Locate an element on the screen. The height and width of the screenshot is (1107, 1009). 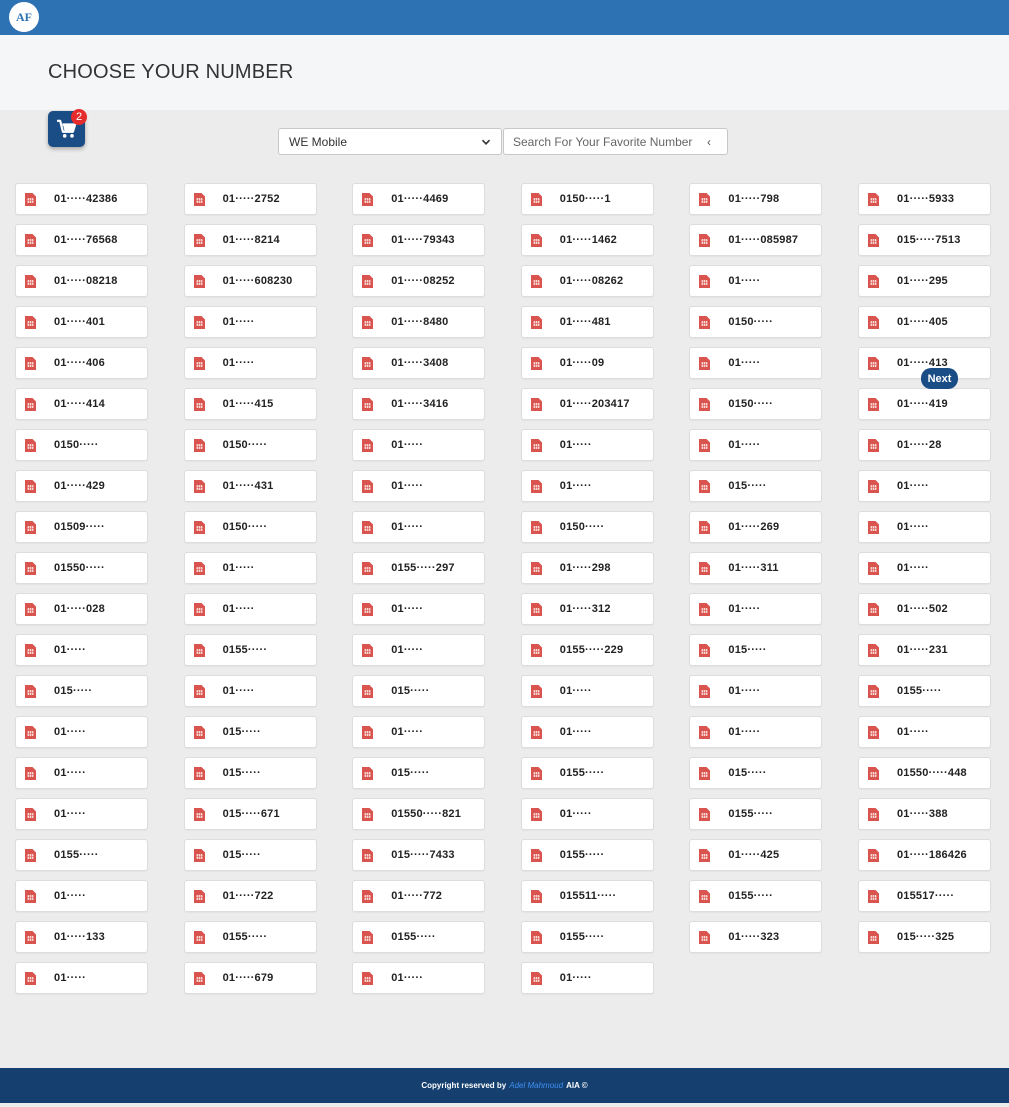
number-card: 01·····431 is located at coordinates (250, 486).